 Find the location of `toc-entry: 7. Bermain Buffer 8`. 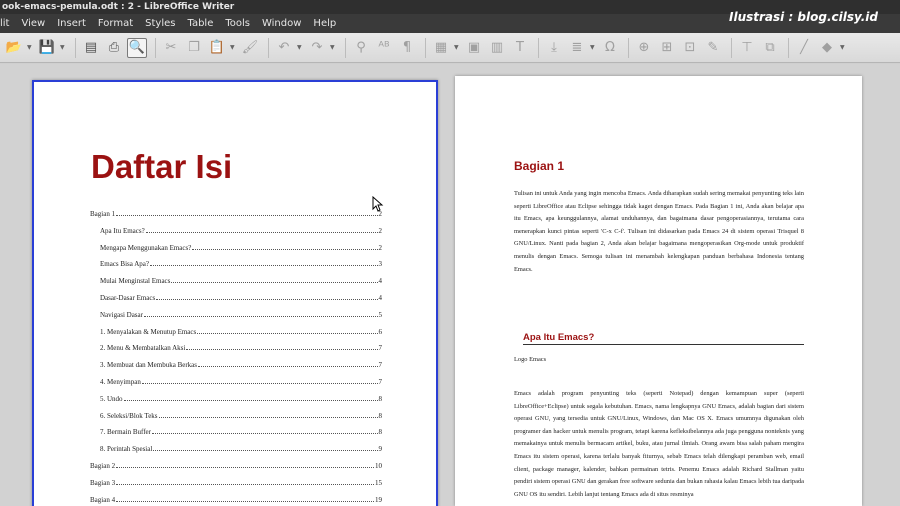

toc-entry: 7. Bermain Buffer 8 is located at coordinates (241, 433).